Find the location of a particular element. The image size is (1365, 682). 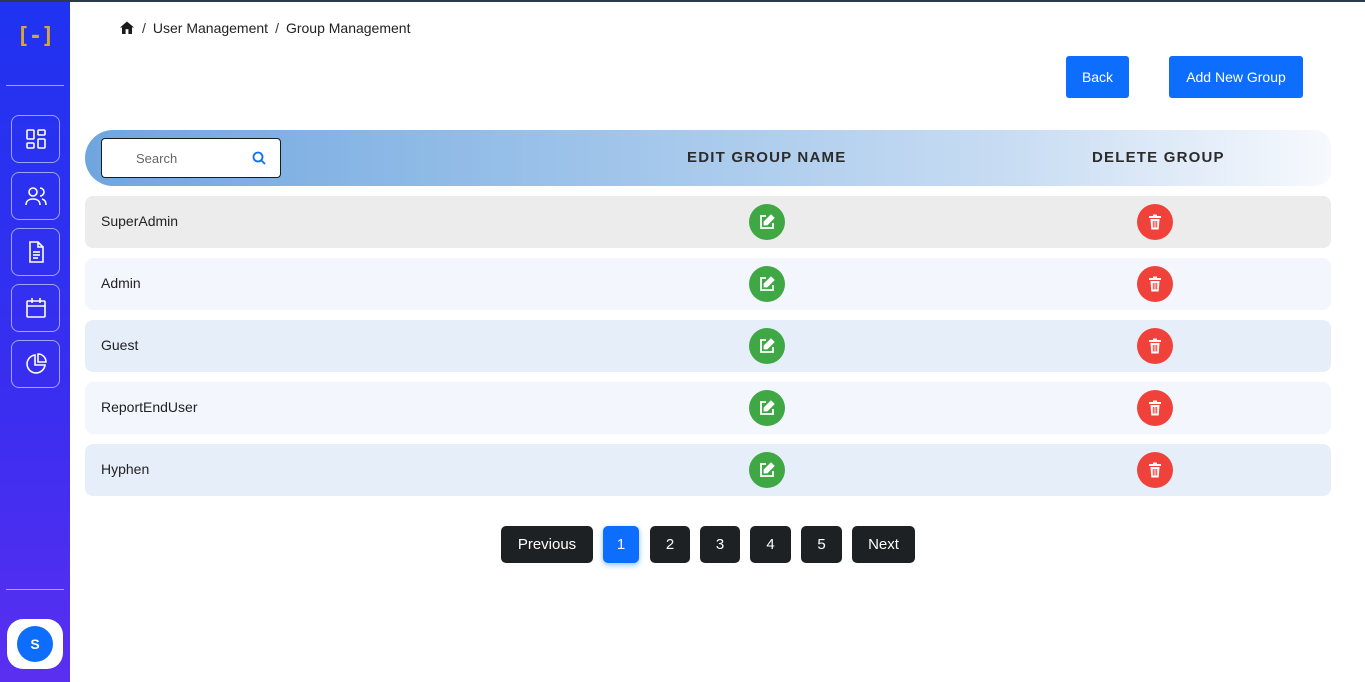

sidebar-item-dashboard is located at coordinates (35, 139).